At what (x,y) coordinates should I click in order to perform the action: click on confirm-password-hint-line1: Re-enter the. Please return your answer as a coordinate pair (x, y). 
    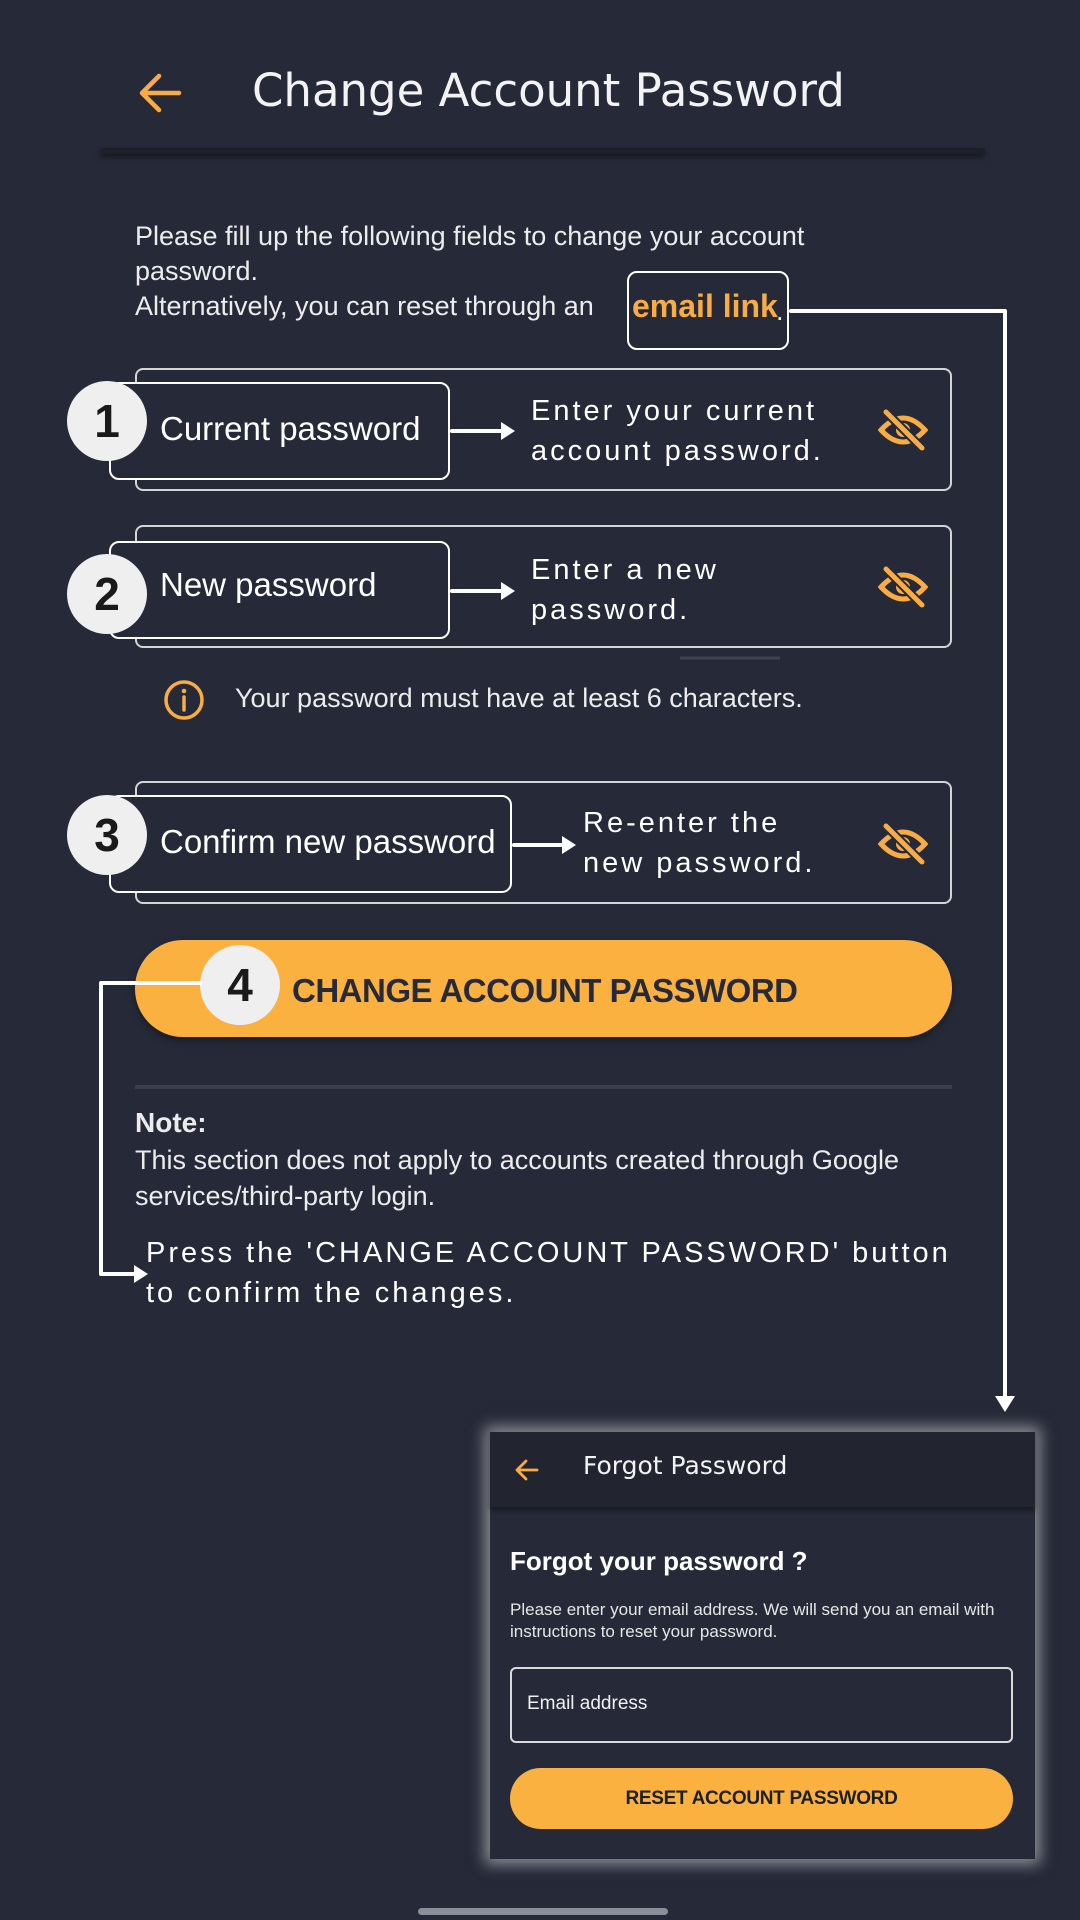
    Looking at the image, I should click on (682, 823).